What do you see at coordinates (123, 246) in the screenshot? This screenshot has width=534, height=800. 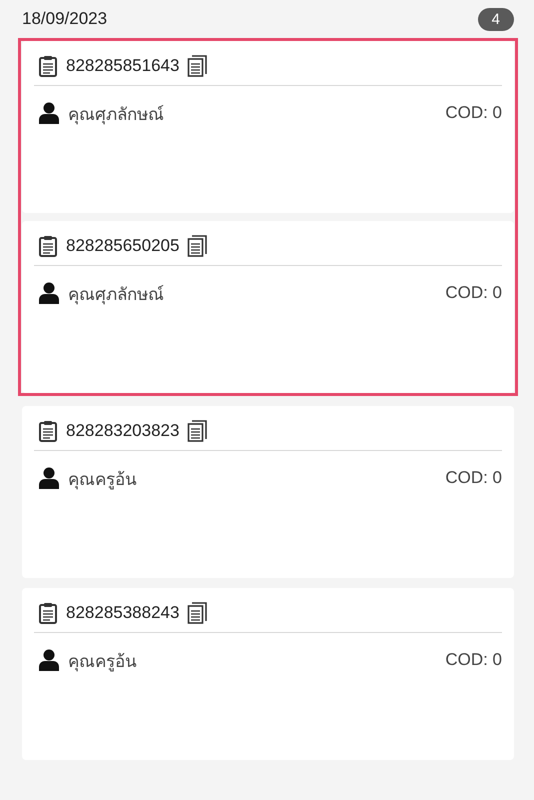 I see `tracking-number: 828285650205` at bounding box center [123, 246].